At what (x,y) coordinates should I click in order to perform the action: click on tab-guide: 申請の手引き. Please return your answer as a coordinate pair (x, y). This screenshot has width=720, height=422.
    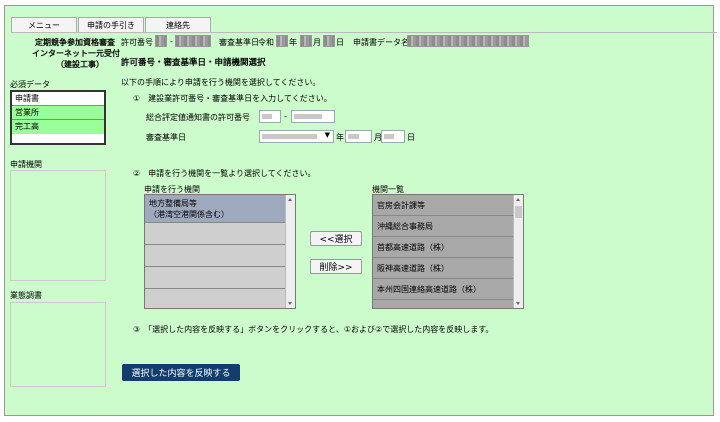
    Looking at the image, I should click on (111, 24).